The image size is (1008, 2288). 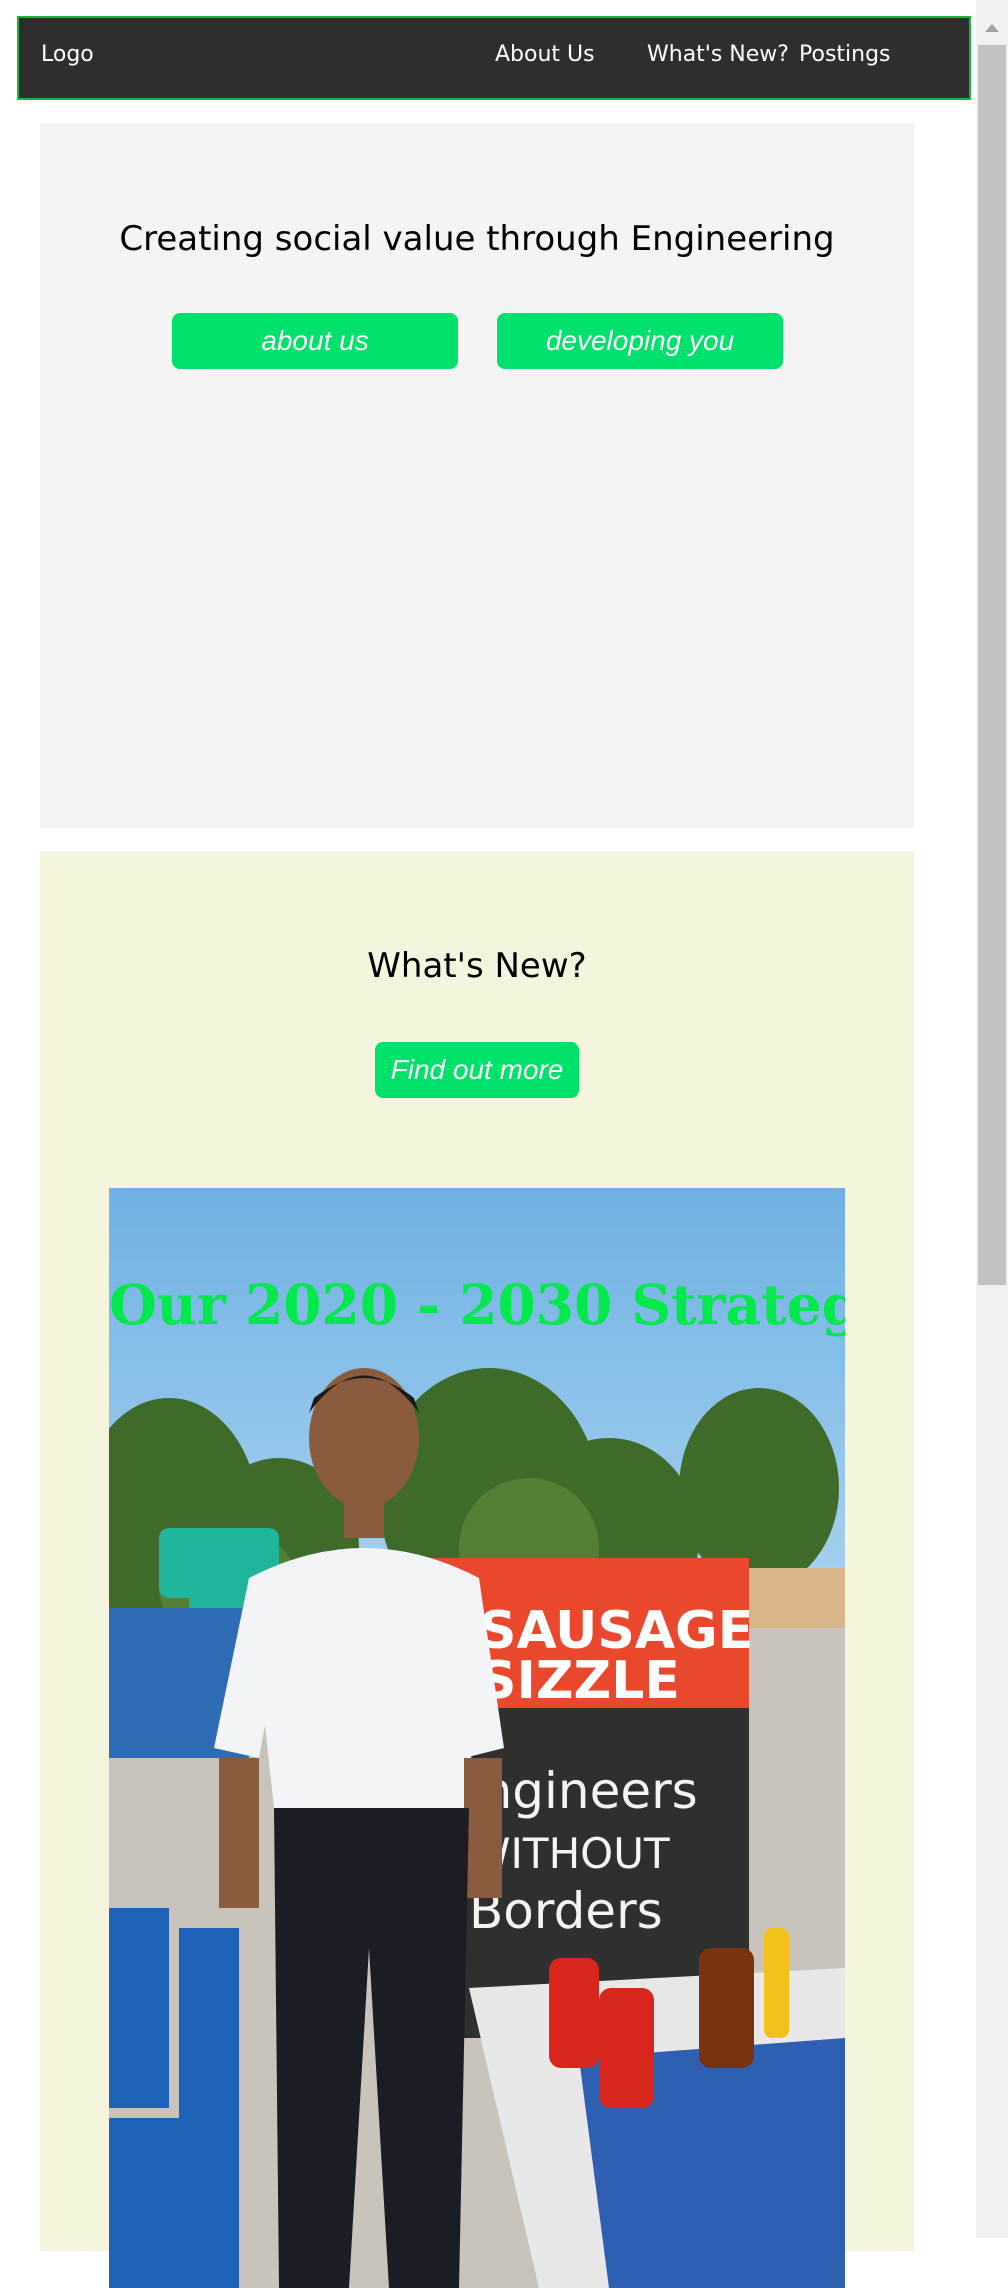 What do you see at coordinates (494, 58) in the screenshot?
I see `top-navbar: Logo About Us What's New? Postings` at bounding box center [494, 58].